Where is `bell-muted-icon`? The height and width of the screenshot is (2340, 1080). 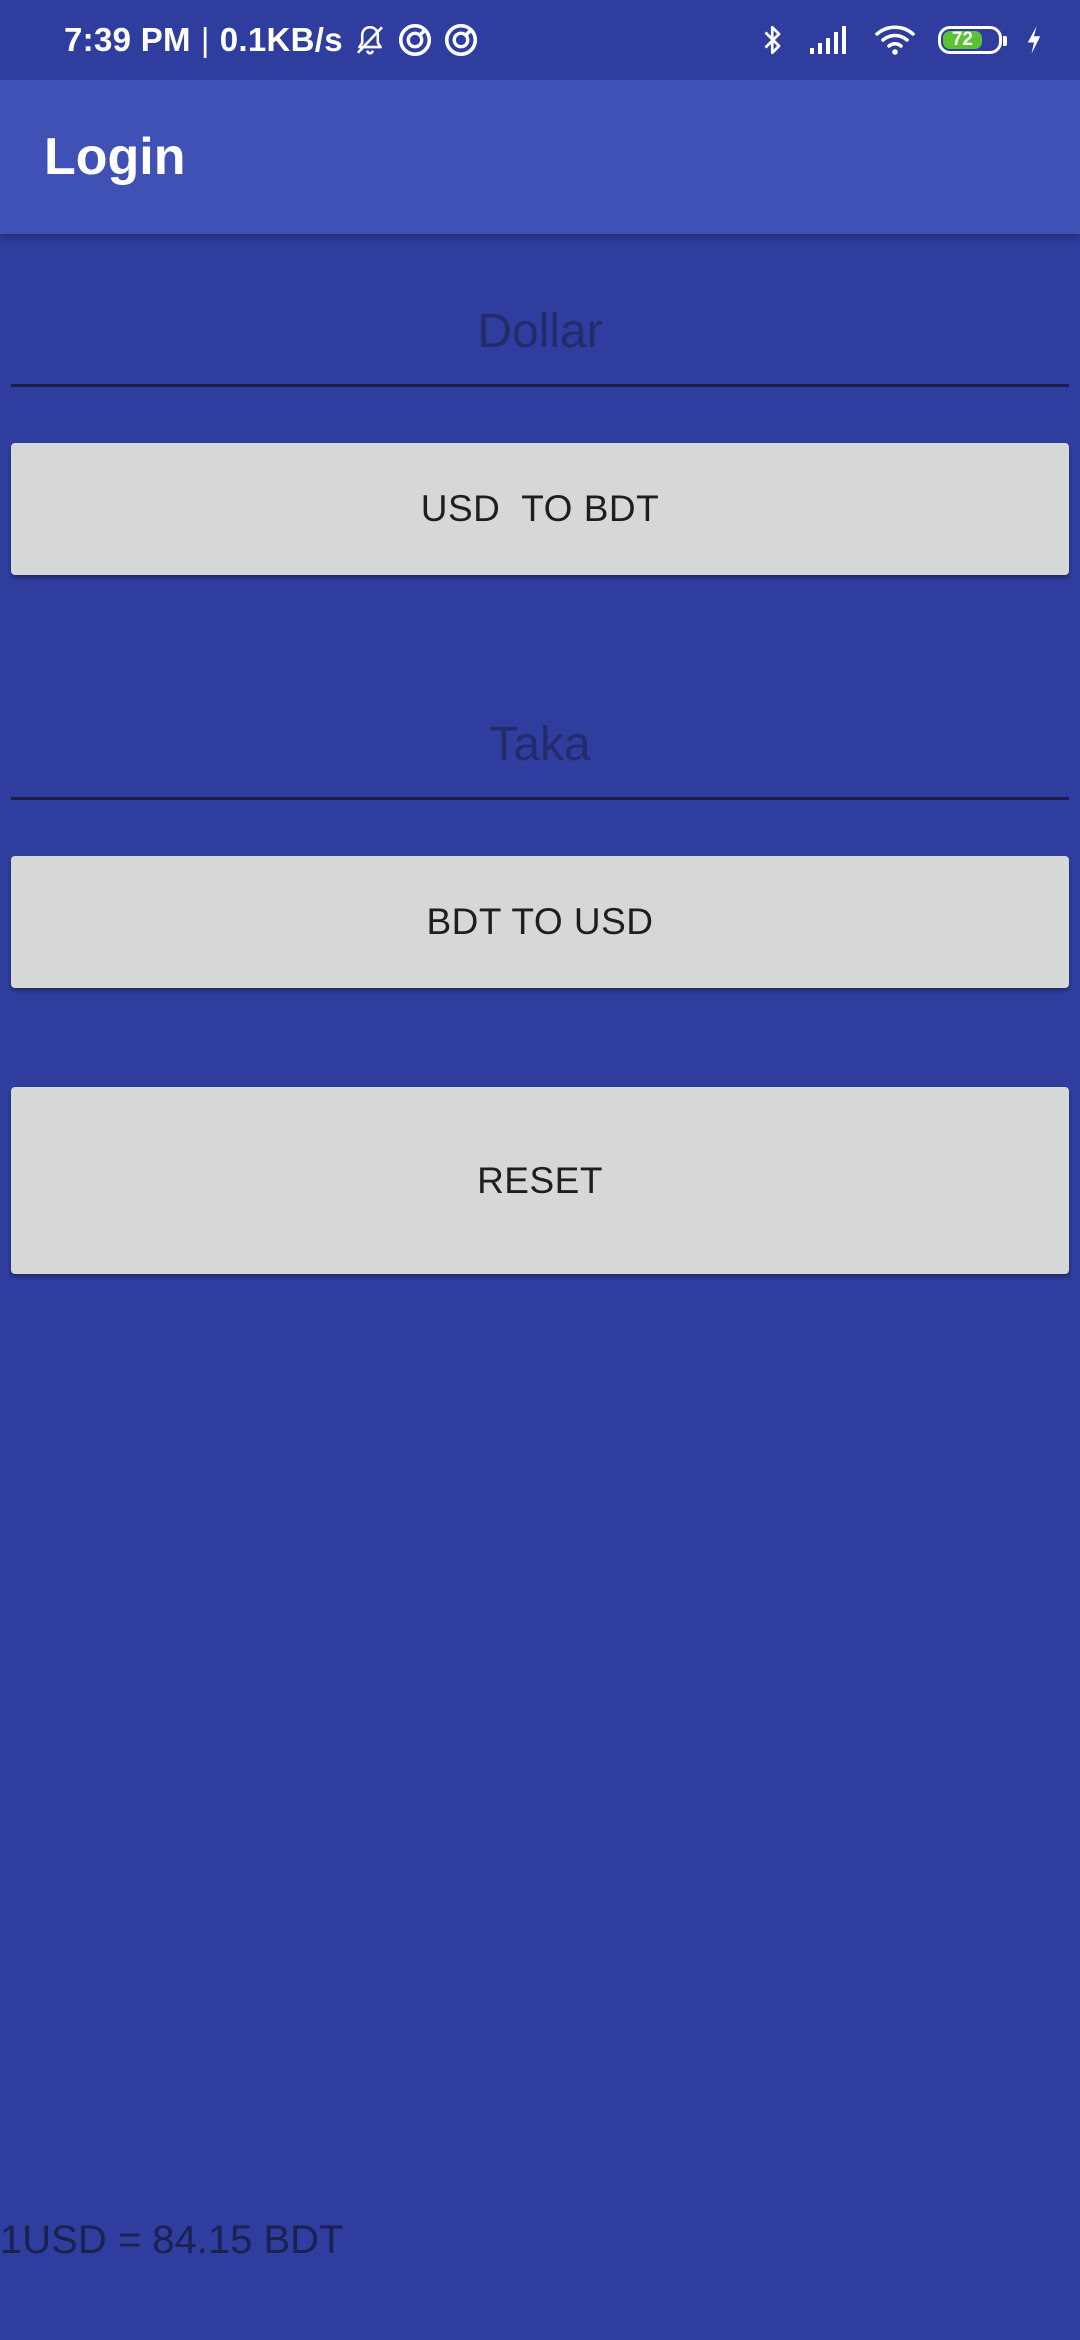 bell-muted-icon is located at coordinates (370, 40).